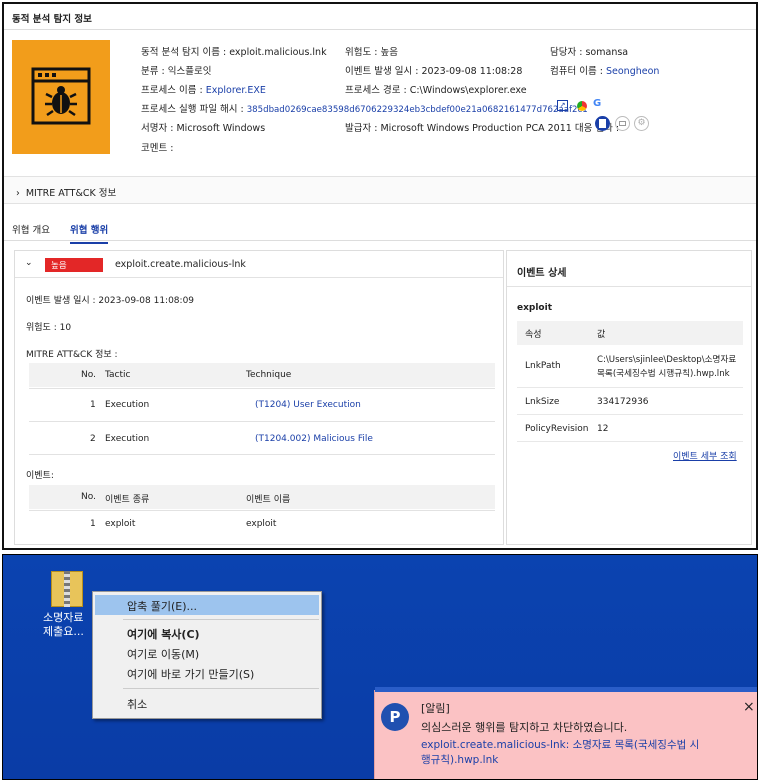  What do you see at coordinates (566, 52) in the screenshot?
I see `owner-label: 담당자 :` at bounding box center [566, 52].